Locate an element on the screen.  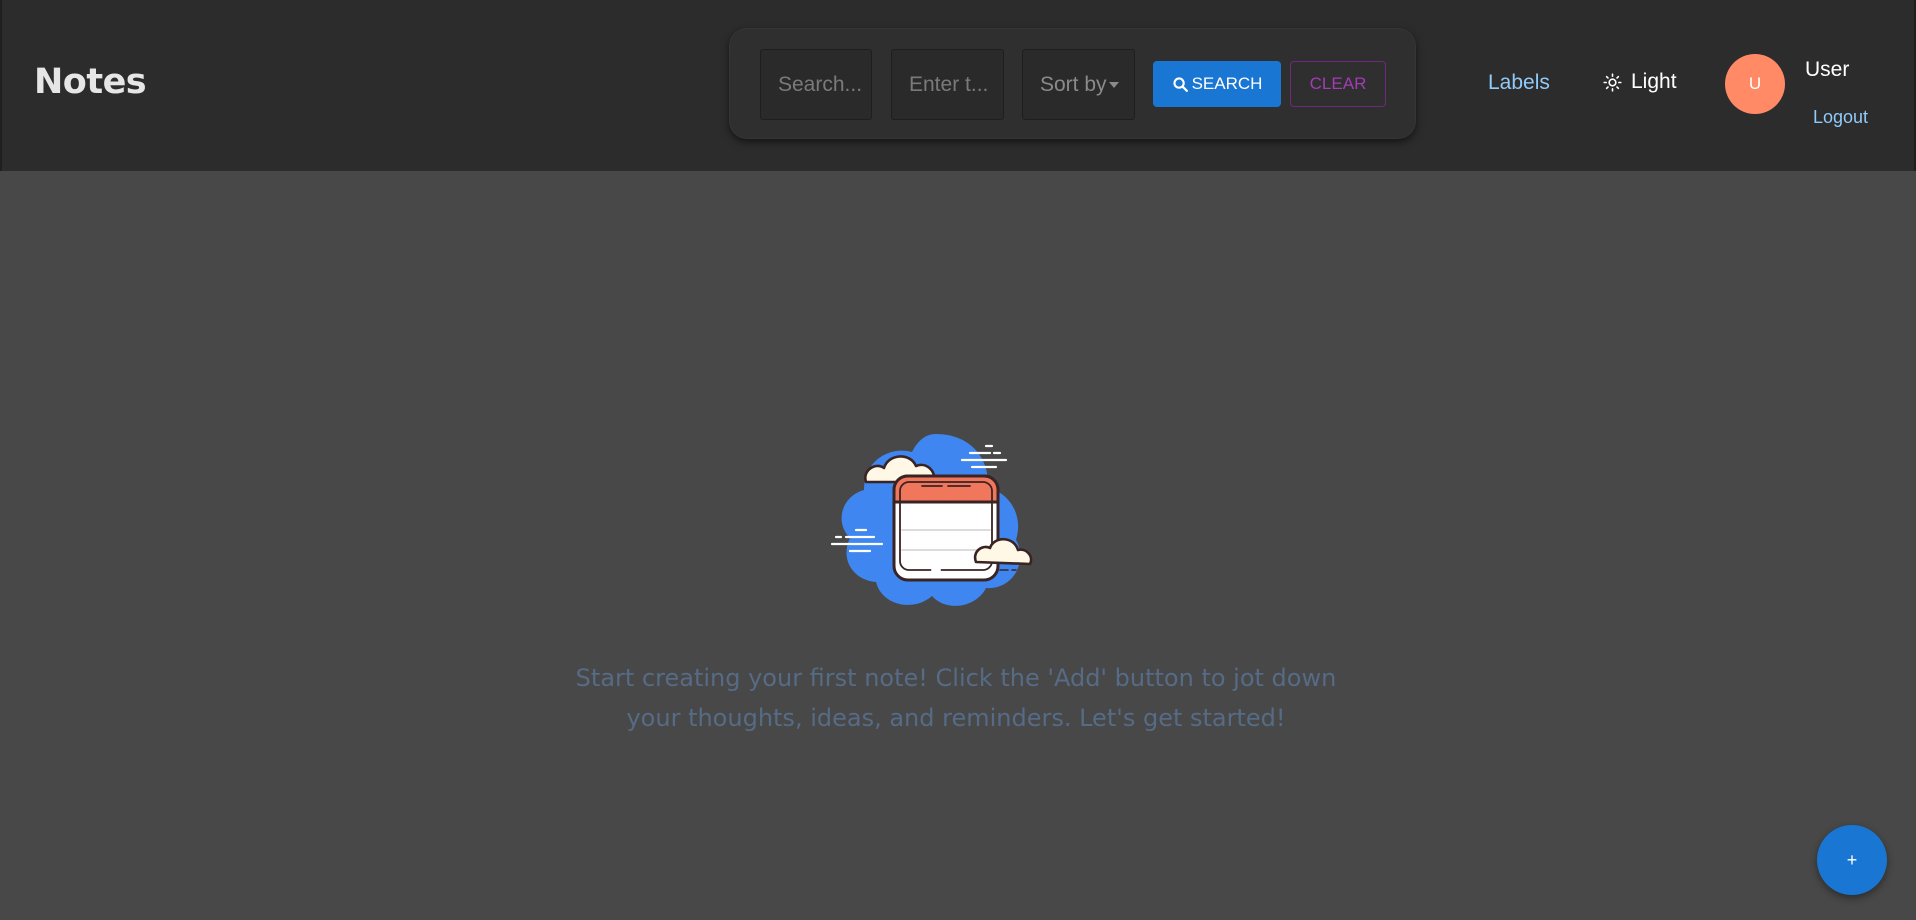
app-title: Notes is located at coordinates (90, 82).